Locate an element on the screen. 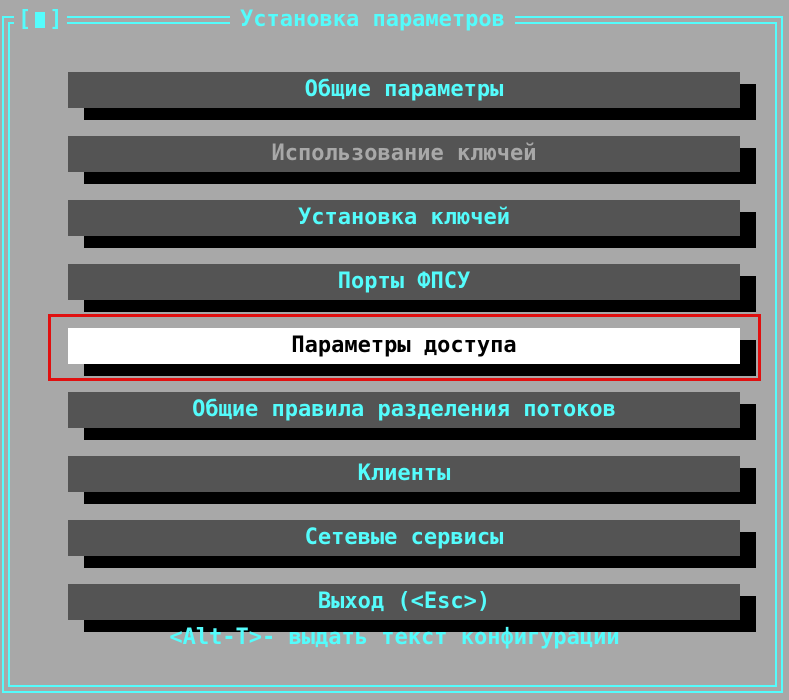 The image size is (789, 700). menu-item-label: Порты ФПСУ is located at coordinates (404, 282).